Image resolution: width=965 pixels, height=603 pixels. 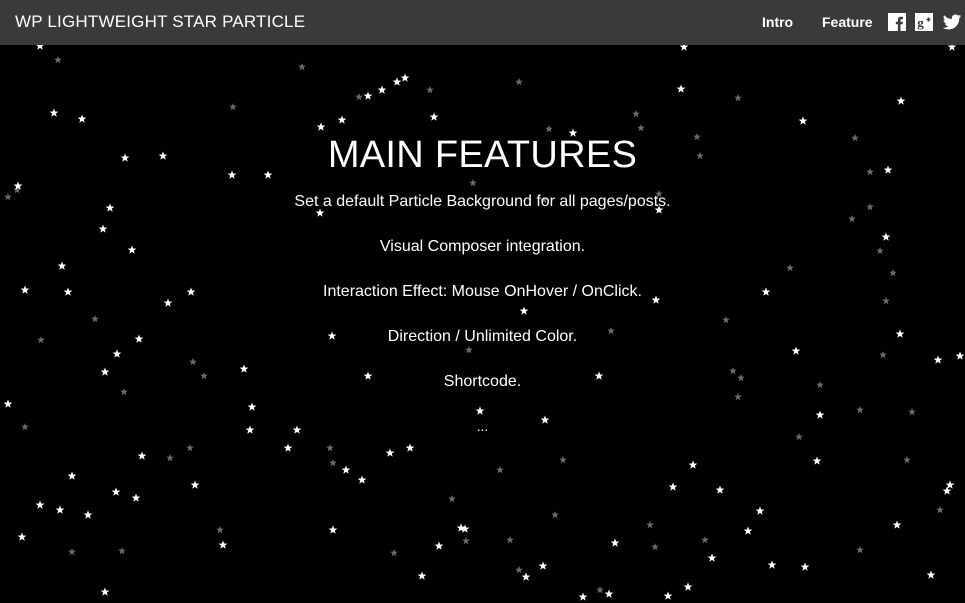 I want to click on twitter-icon, so click(x=952, y=22).